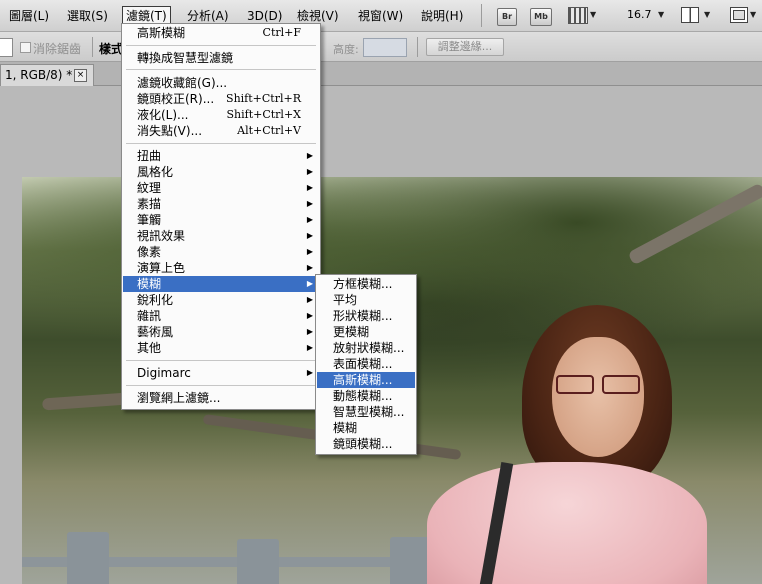 Image resolution: width=762 pixels, height=584 pixels. Describe the element at coordinates (6, 47) in the screenshot. I see `feather-field` at that location.